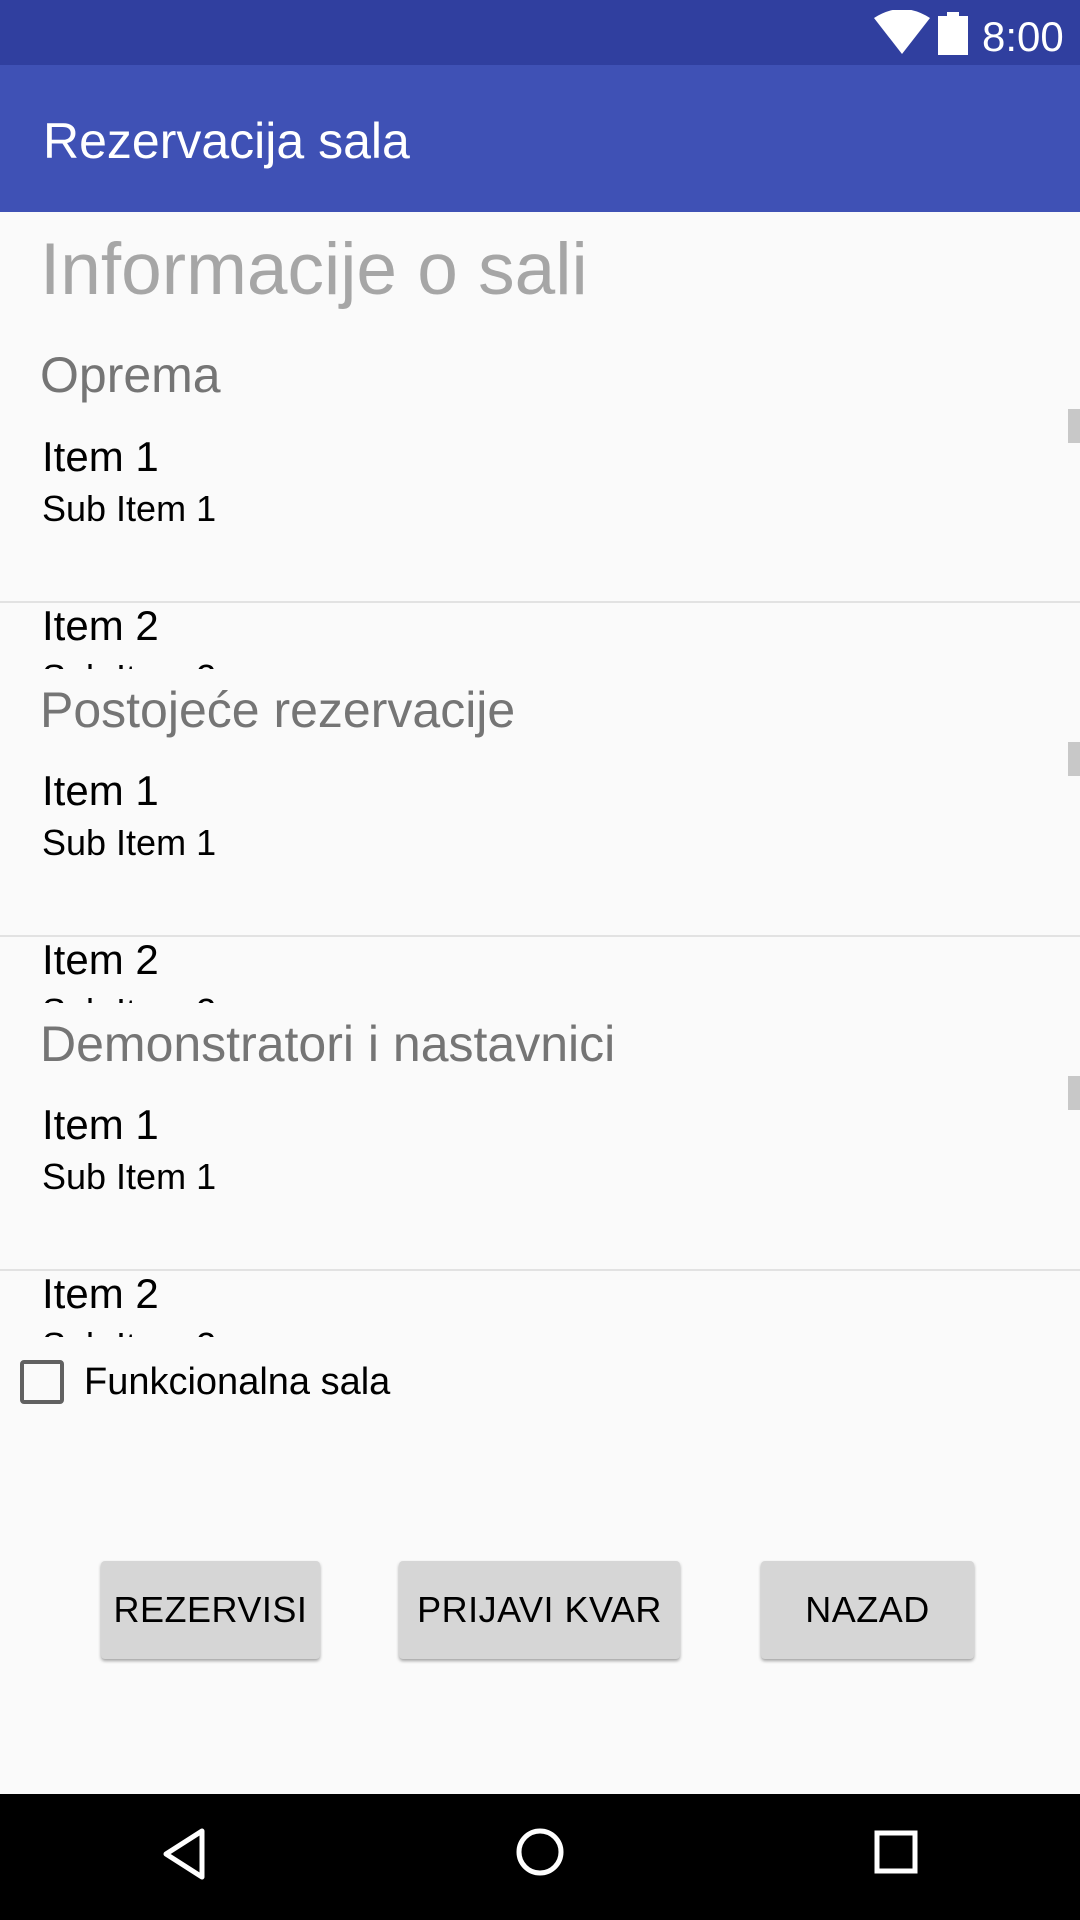 The height and width of the screenshot is (1920, 1080). I want to click on report-fault-button: PRIJAVI KVAR, so click(539, 1610).